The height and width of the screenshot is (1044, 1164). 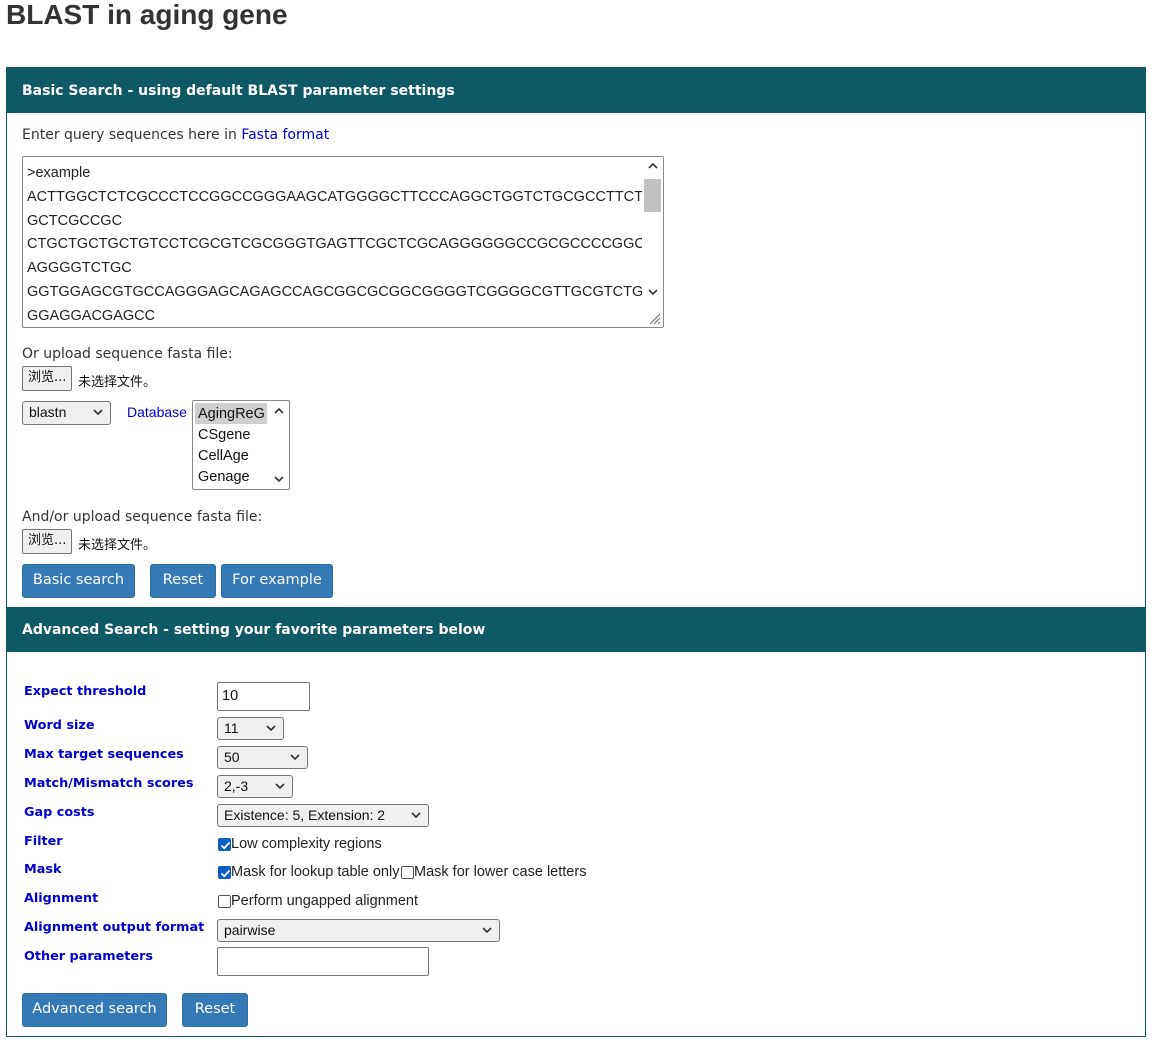 I want to click on other-parameters-label: Other parameters, so click(x=89, y=956).